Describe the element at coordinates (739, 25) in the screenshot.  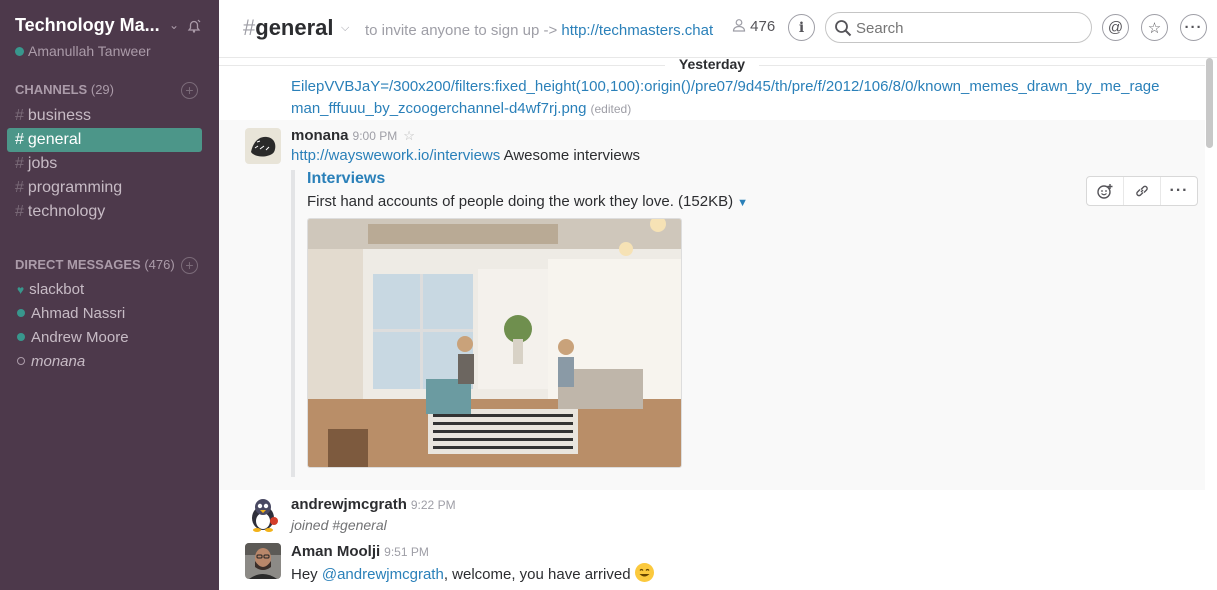
I see `person-icon` at that location.